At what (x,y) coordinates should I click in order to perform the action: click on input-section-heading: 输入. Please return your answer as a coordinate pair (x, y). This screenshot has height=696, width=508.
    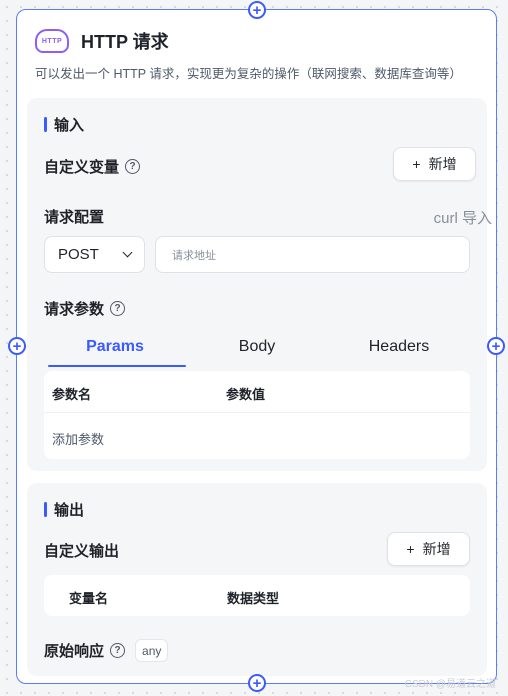
    Looking at the image, I should click on (64, 124).